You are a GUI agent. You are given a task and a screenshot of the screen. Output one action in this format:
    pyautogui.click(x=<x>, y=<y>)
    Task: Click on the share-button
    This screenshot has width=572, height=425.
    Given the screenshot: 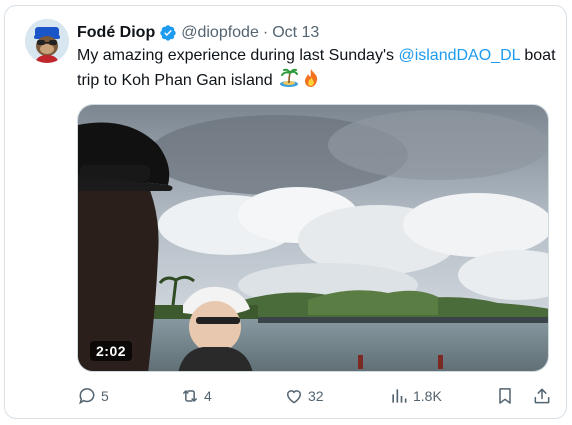 What is the action you would take?
    pyautogui.click(x=542, y=396)
    